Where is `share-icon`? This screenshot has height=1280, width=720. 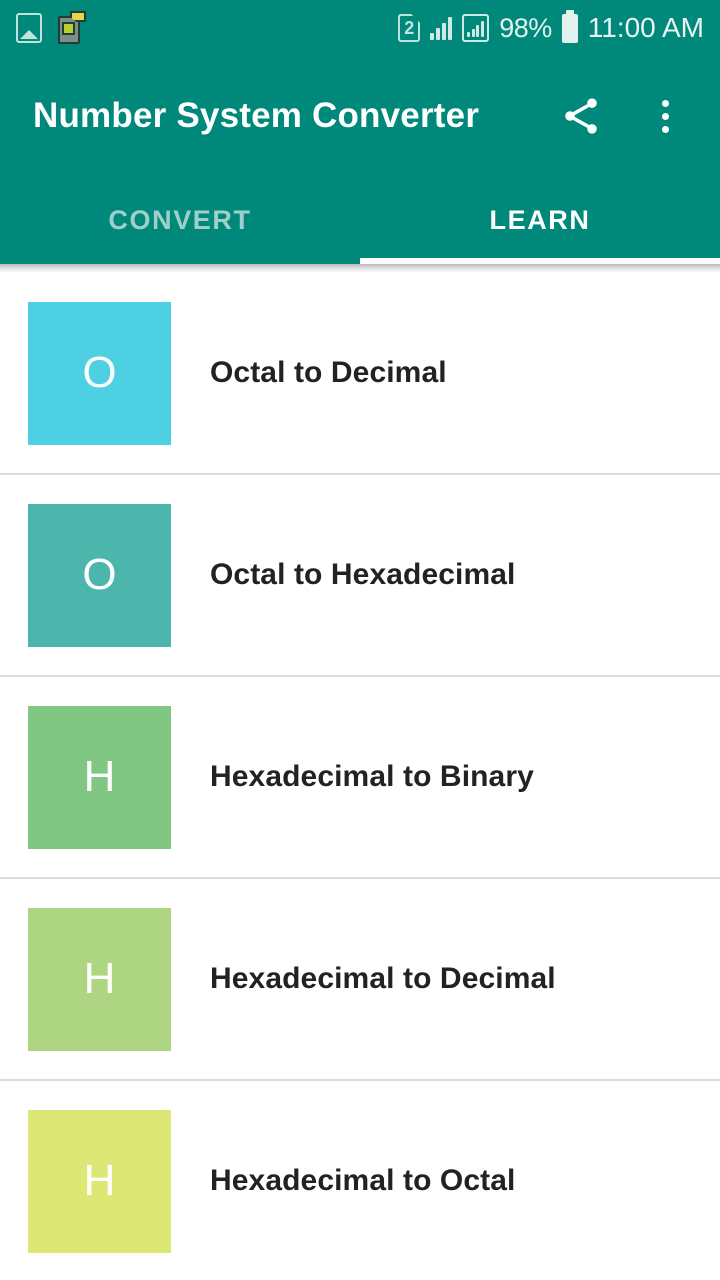
share-icon is located at coordinates (581, 116).